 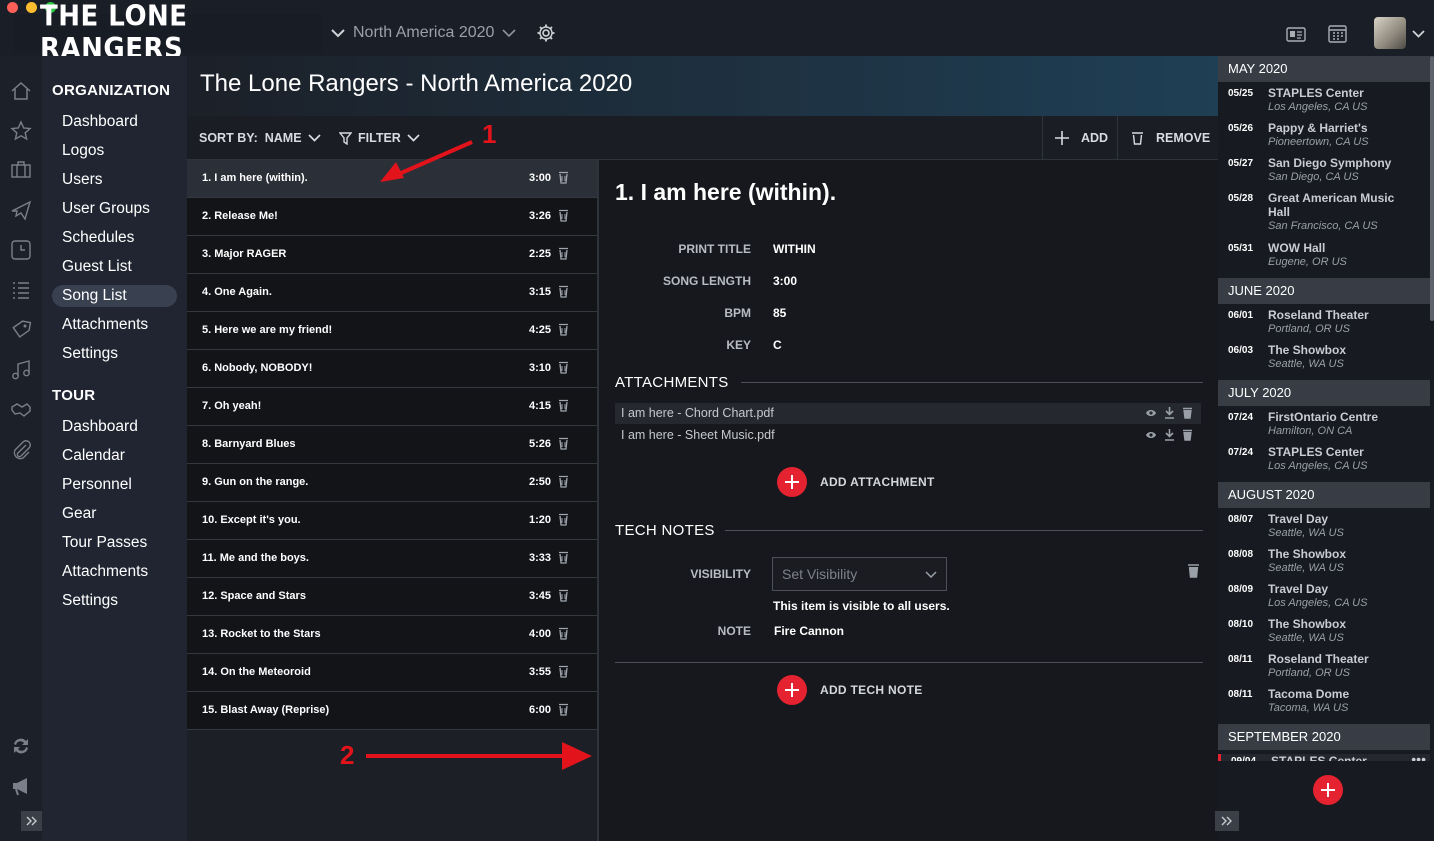 I want to click on song-row: 13. Rocket to the Stars 4:00, so click(x=392, y=635).